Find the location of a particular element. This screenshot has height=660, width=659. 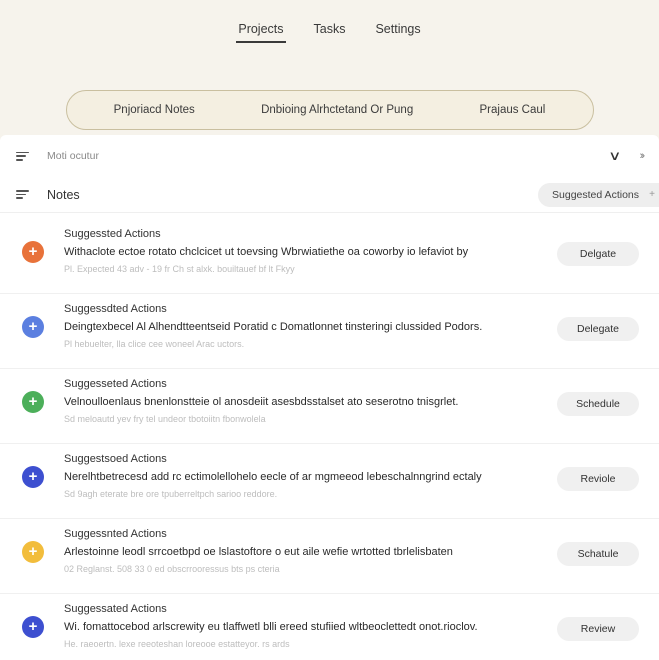

top-nav: Projects Tasks Settings is located at coordinates (329, 29).